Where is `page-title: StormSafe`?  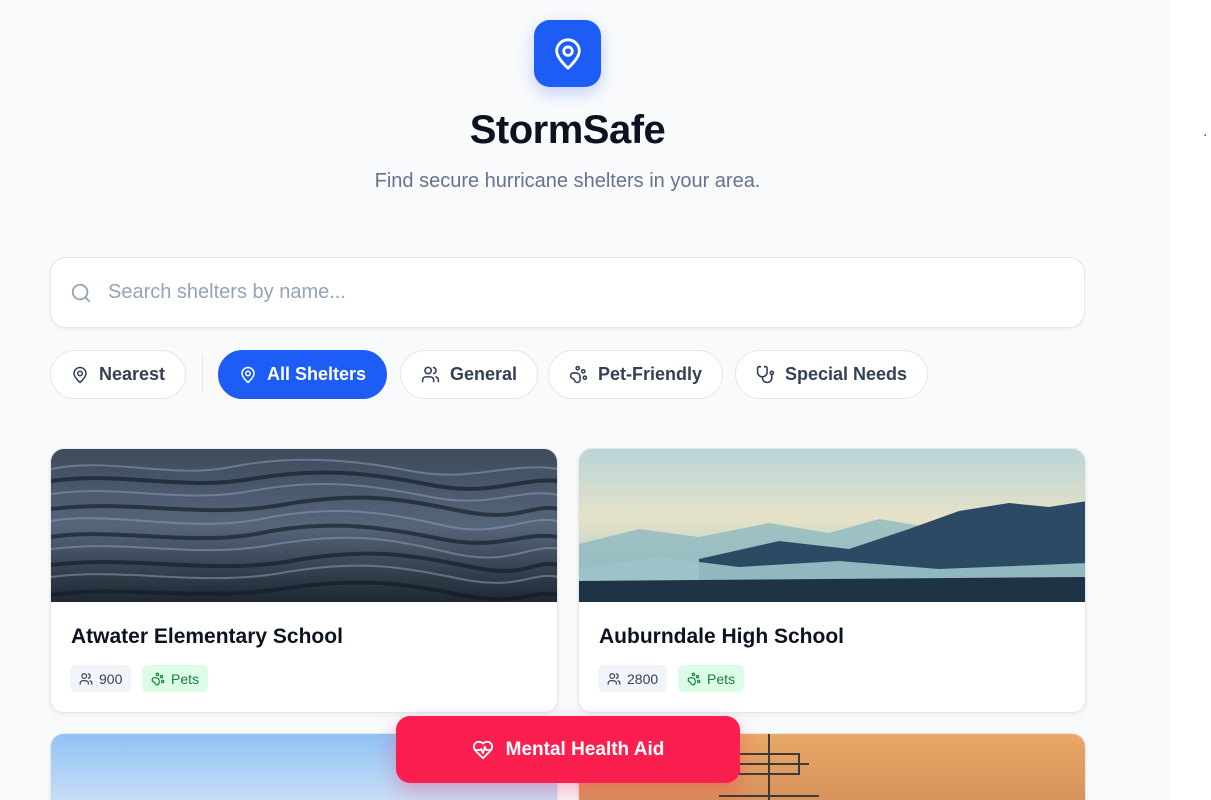 page-title: StormSafe is located at coordinates (567, 130).